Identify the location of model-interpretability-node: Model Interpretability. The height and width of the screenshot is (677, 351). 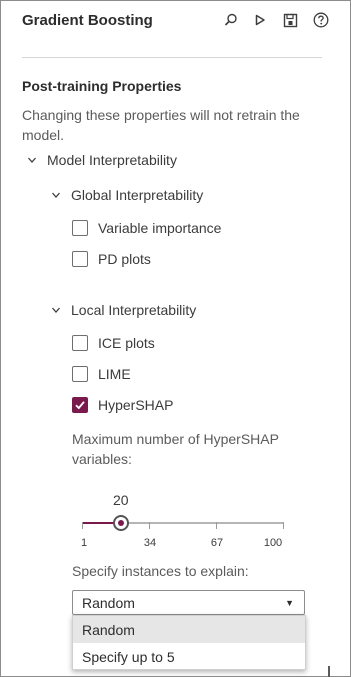
(101, 160).